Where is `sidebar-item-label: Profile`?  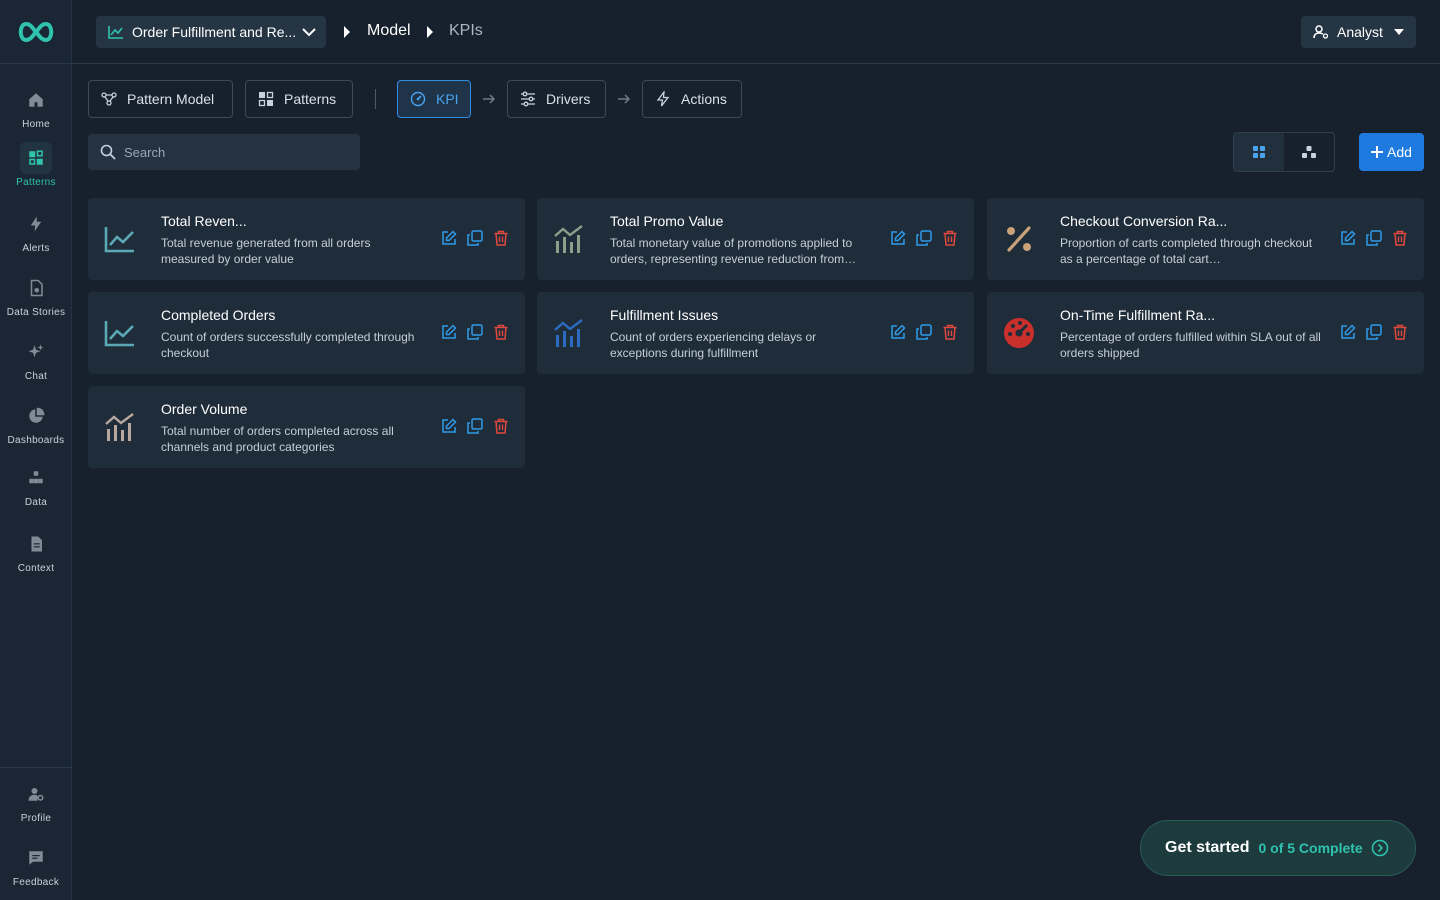 sidebar-item-label: Profile is located at coordinates (36, 818).